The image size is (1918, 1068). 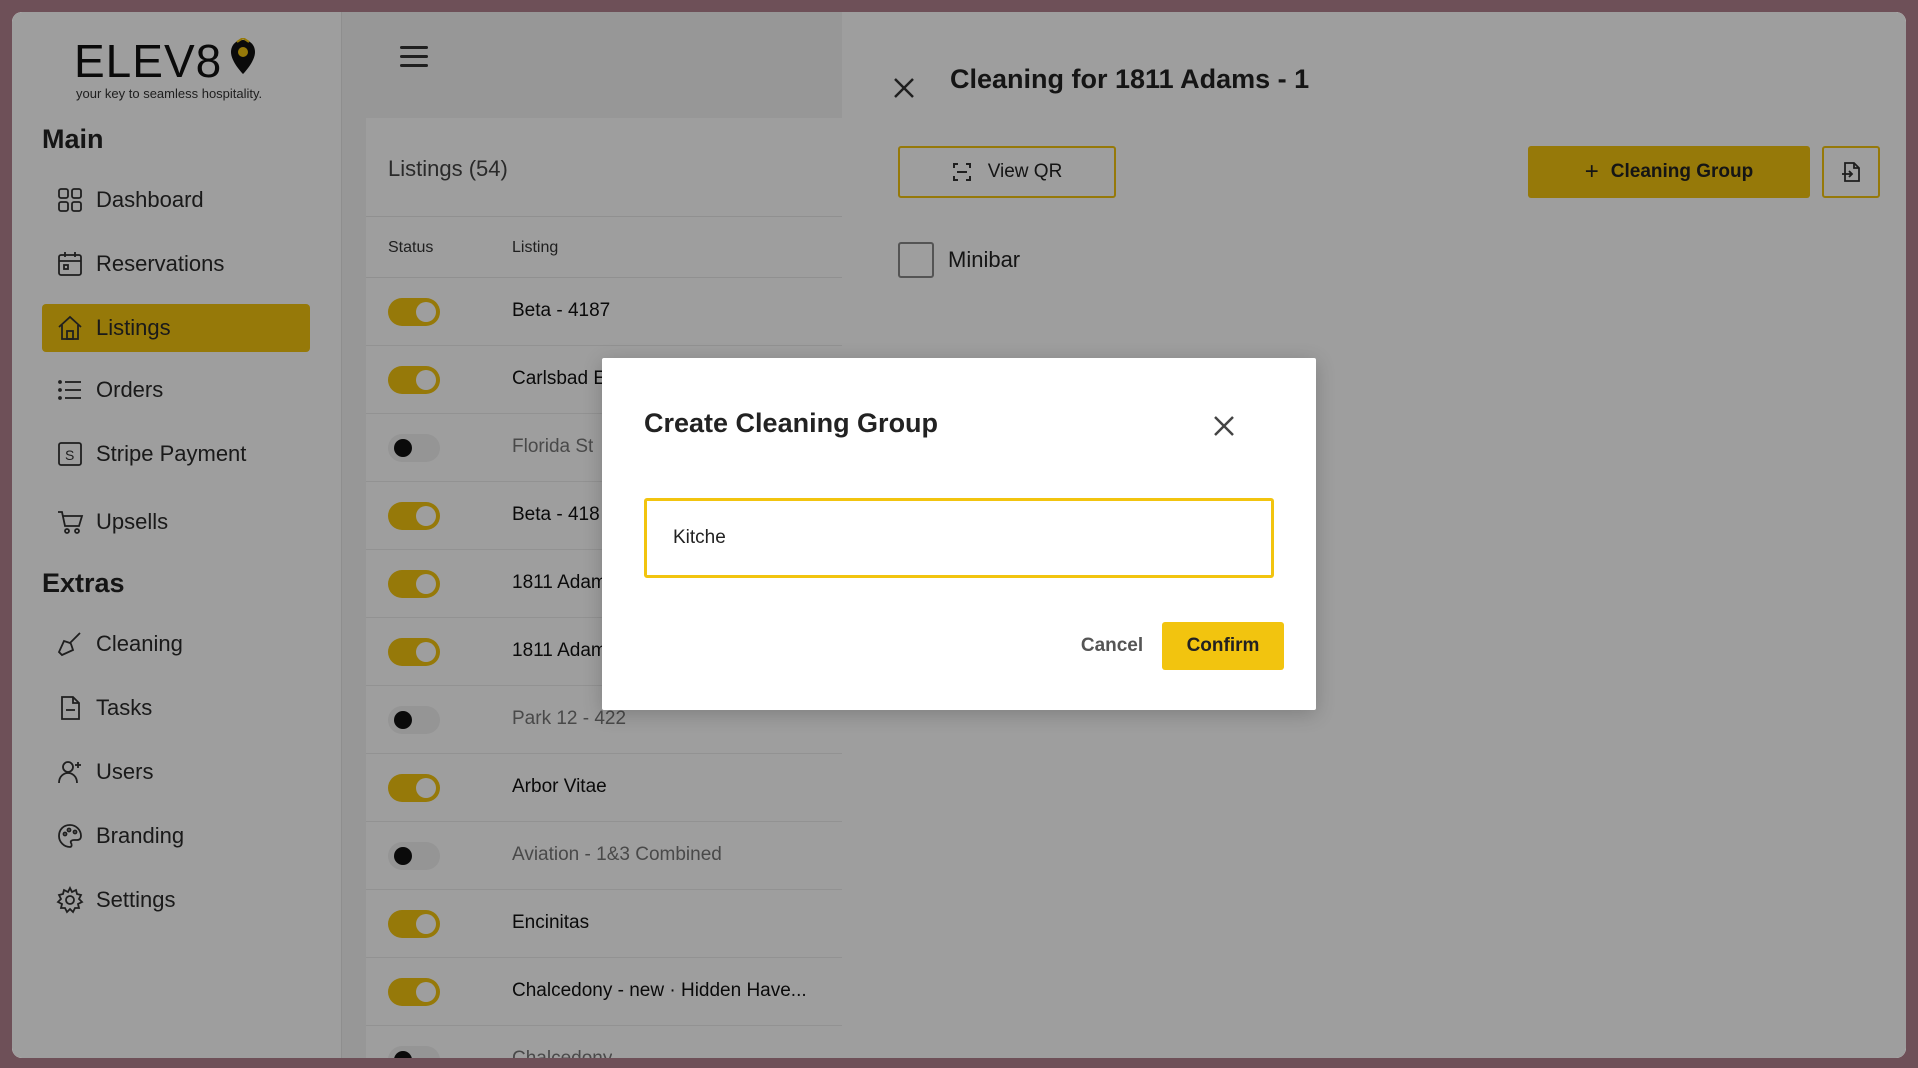 I want to click on cancel-button: Cancel, so click(x=1112, y=646).